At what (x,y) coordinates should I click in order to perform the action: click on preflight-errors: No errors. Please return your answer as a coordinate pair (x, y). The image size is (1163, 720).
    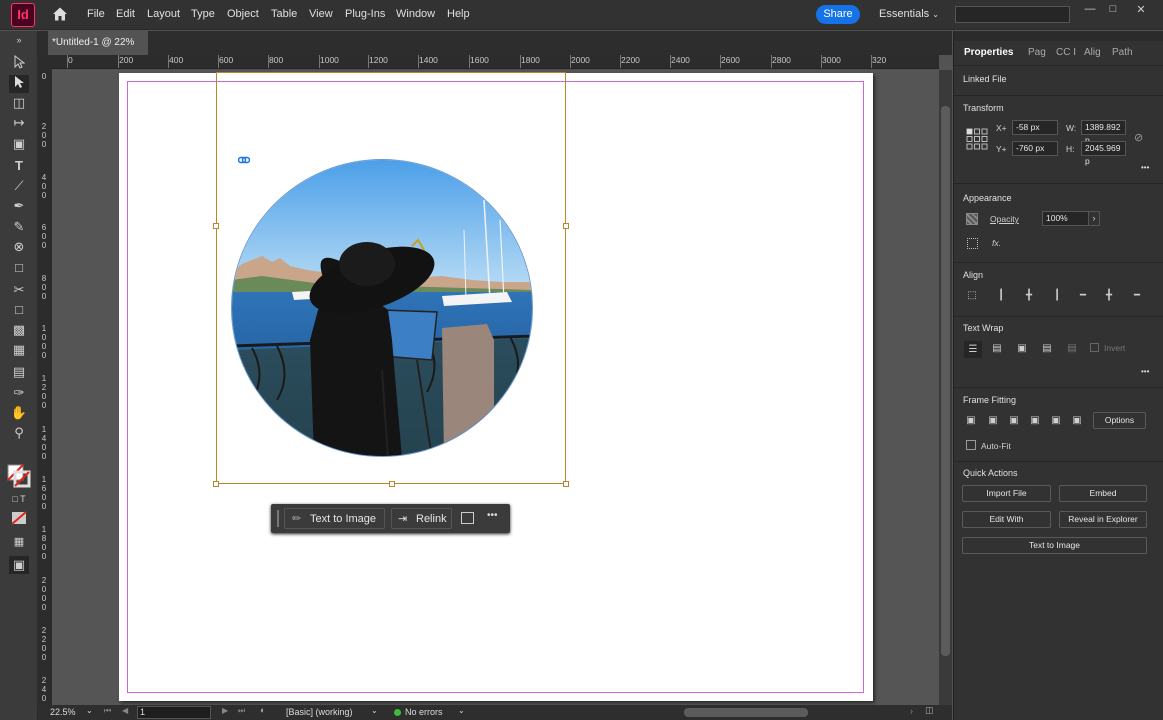
    Looking at the image, I should click on (424, 712).